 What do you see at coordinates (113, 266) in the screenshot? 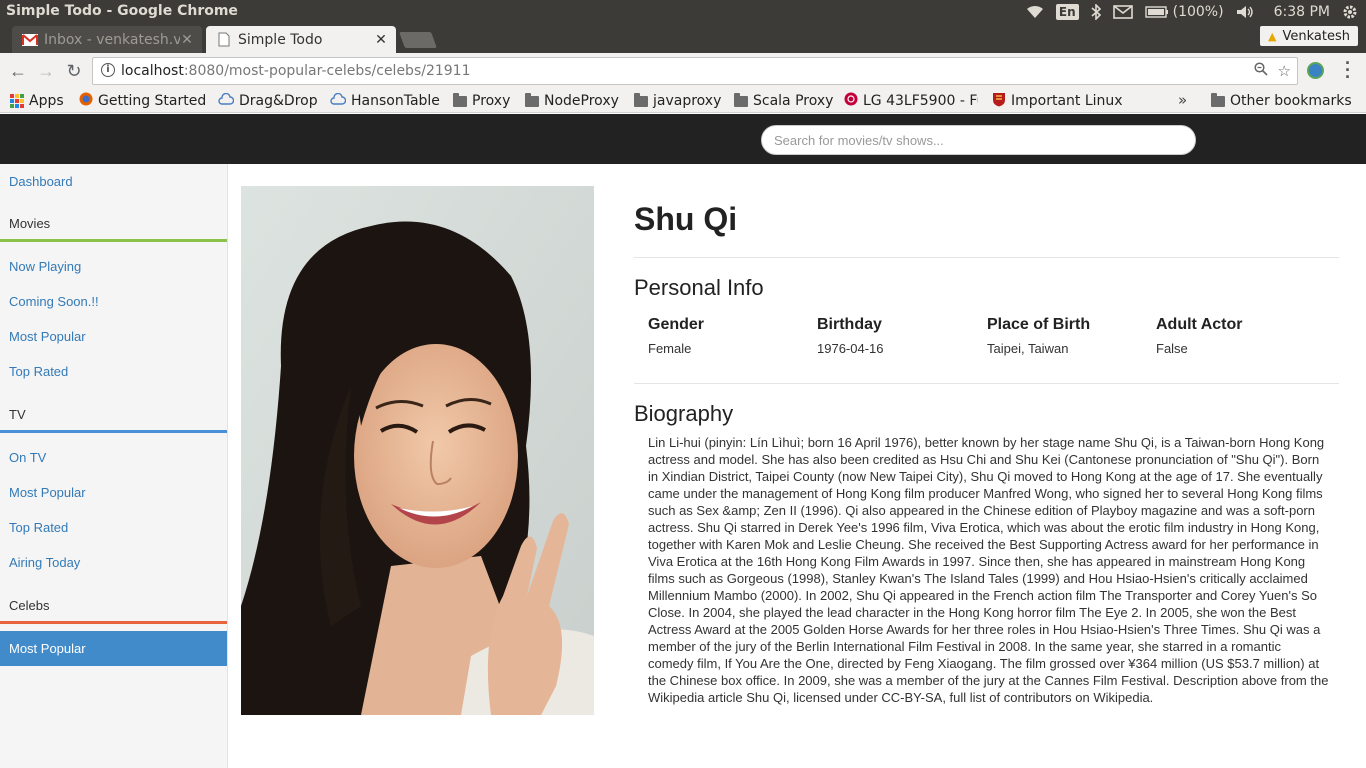
I see `sidebar-item-now-playing: Now Playing` at bounding box center [113, 266].